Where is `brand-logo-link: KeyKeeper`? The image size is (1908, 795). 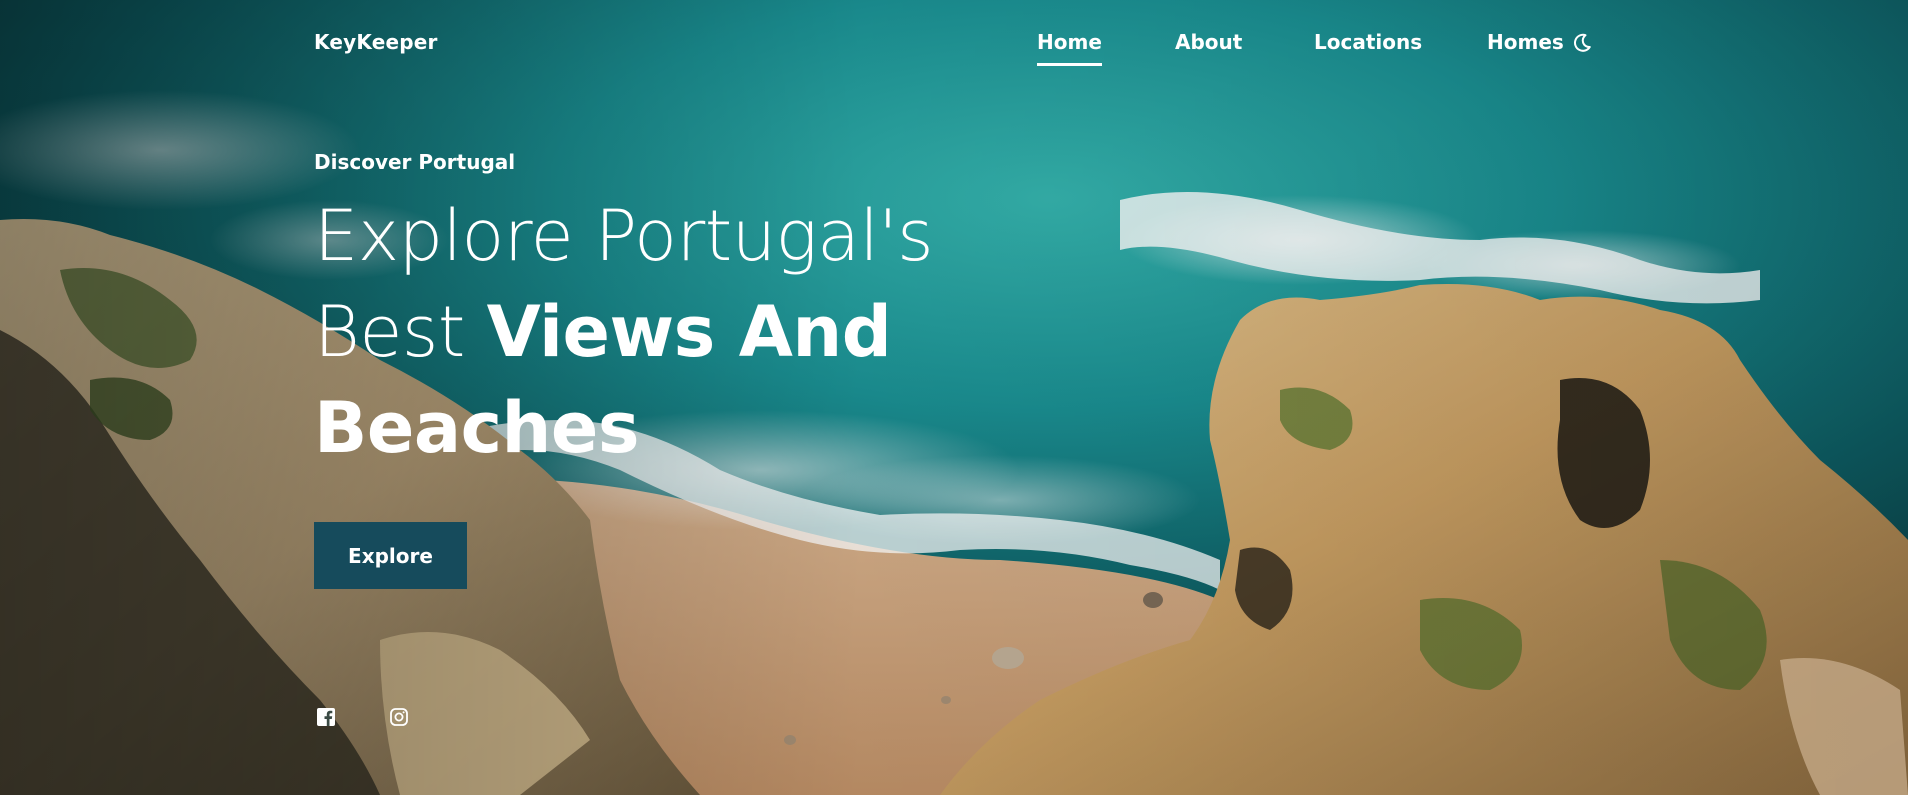 brand-logo-link: KeyKeeper is located at coordinates (376, 42).